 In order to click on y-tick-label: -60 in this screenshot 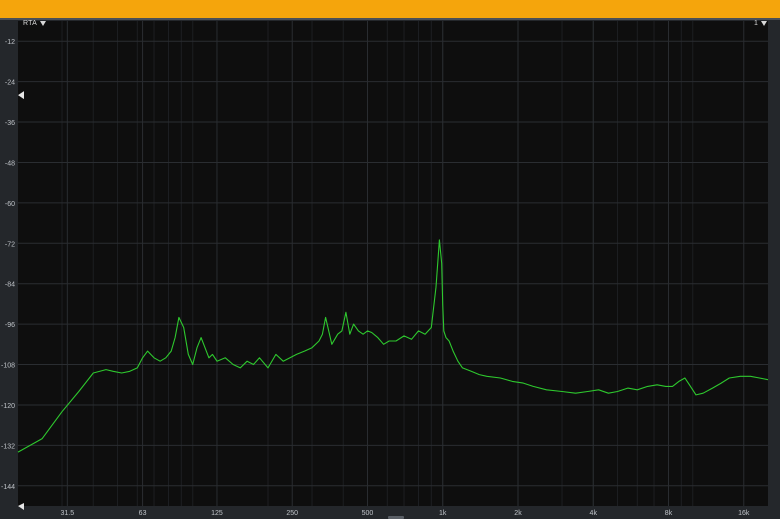, I will do `click(10, 204)`.